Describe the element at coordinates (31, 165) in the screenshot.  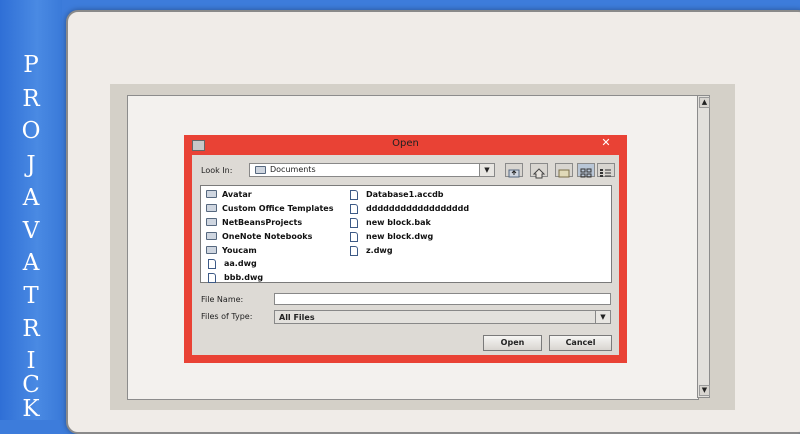
I see `banner-letter: J` at that location.